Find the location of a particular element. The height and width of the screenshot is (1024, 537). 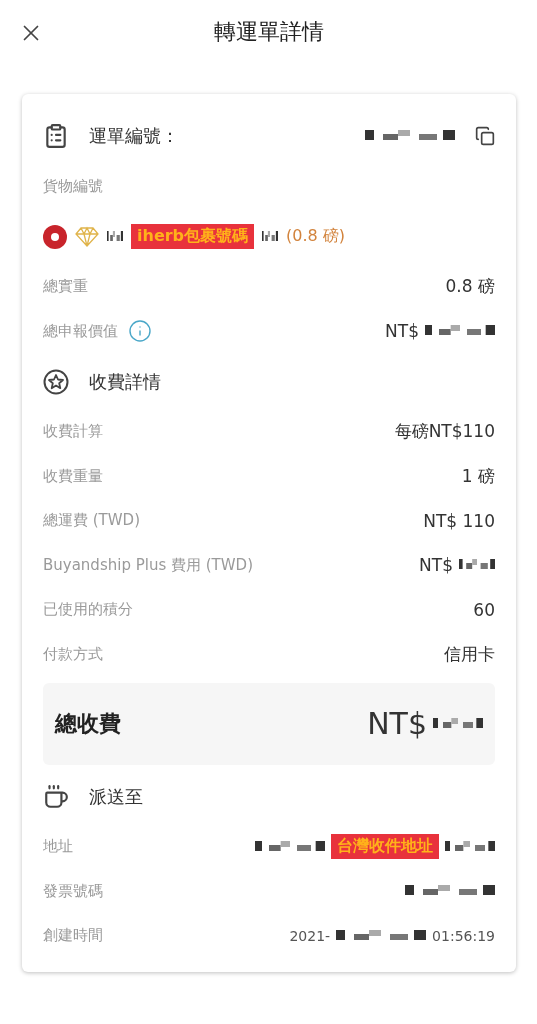

field-label: 收費計算 is located at coordinates (73, 432).